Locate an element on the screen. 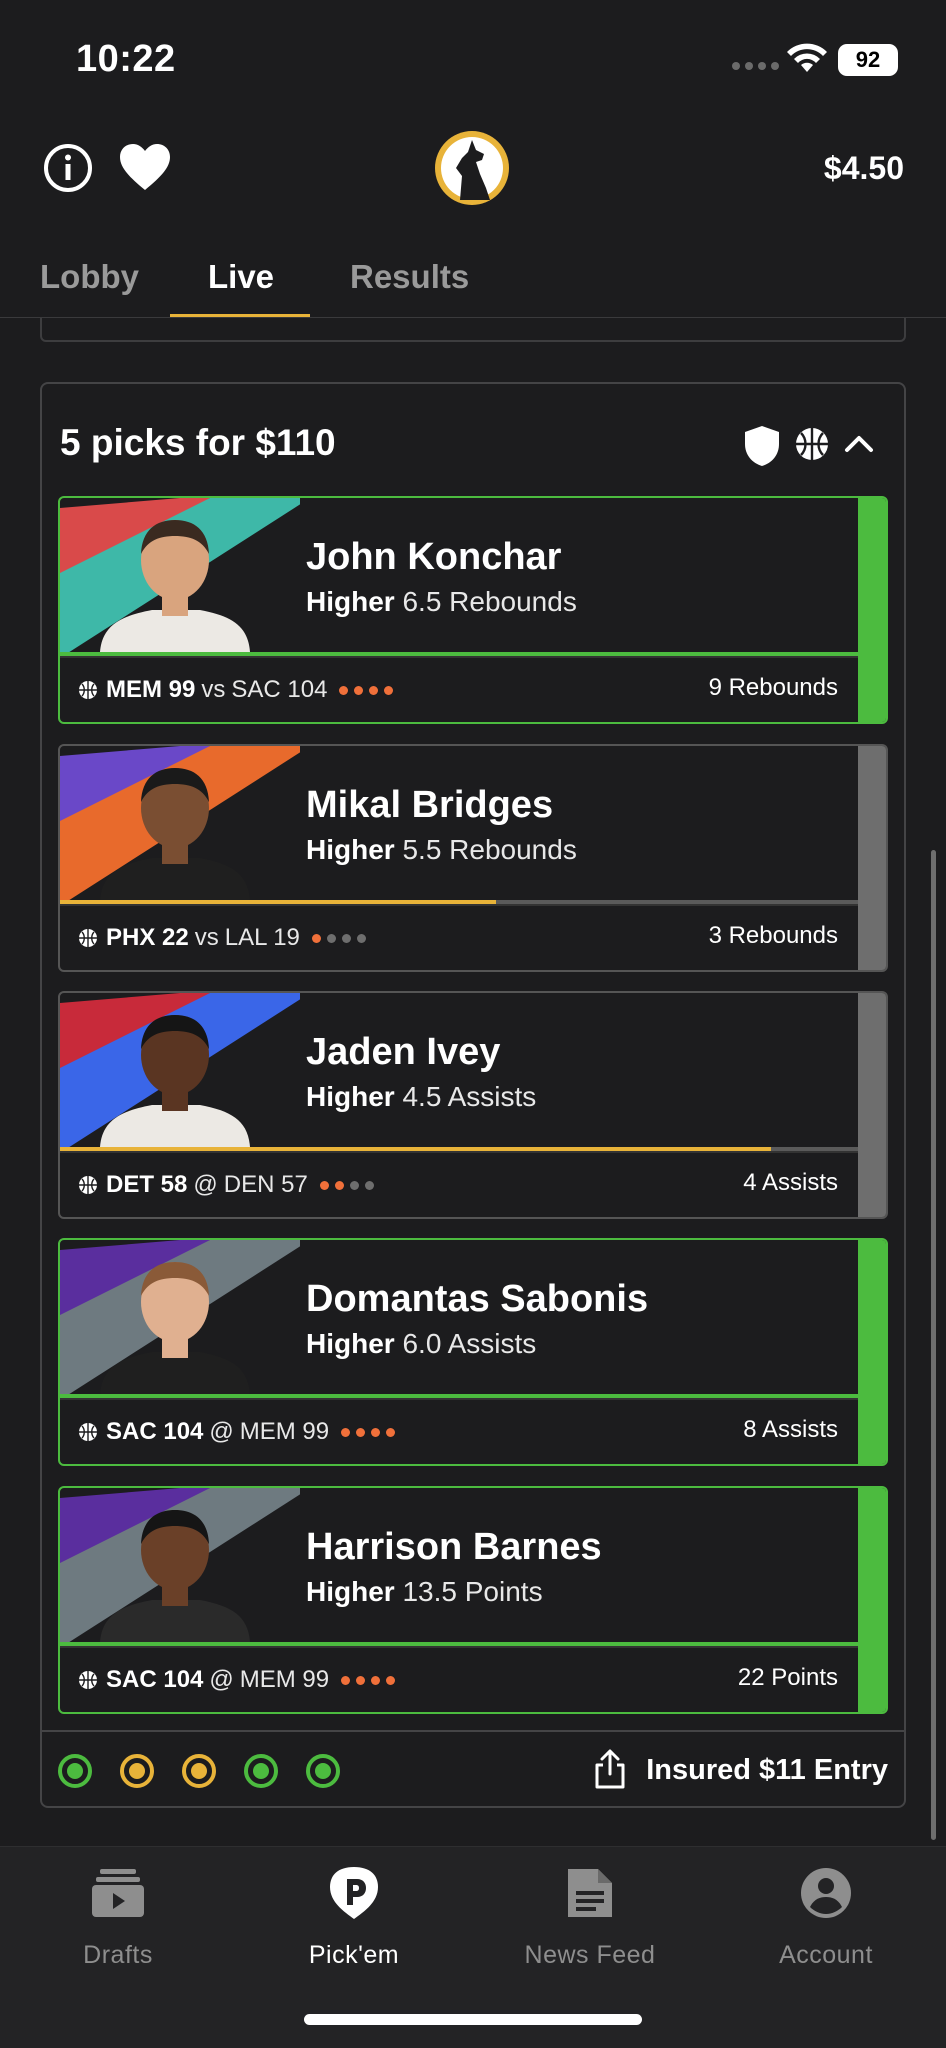  insured-entry-label: Insured $11 Entry is located at coordinates (767, 1770).